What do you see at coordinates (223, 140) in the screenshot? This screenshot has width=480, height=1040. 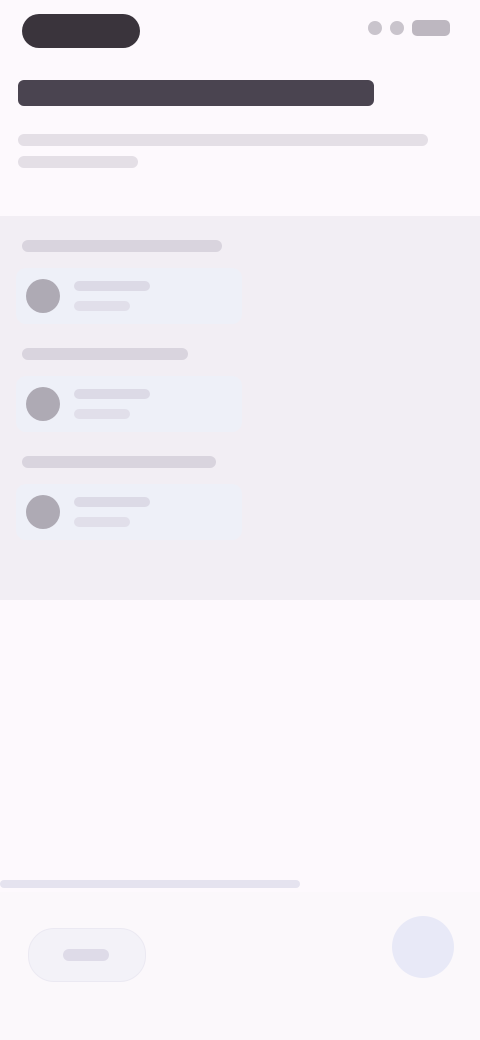 I see `page-subtitle` at bounding box center [223, 140].